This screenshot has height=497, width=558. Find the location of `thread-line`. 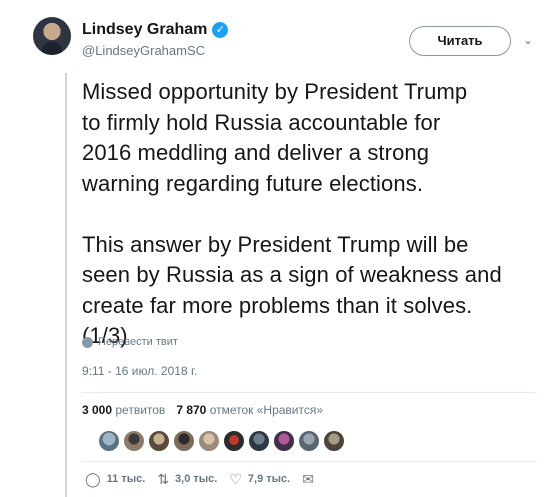

thread-line is located at coordinates (66, 285).